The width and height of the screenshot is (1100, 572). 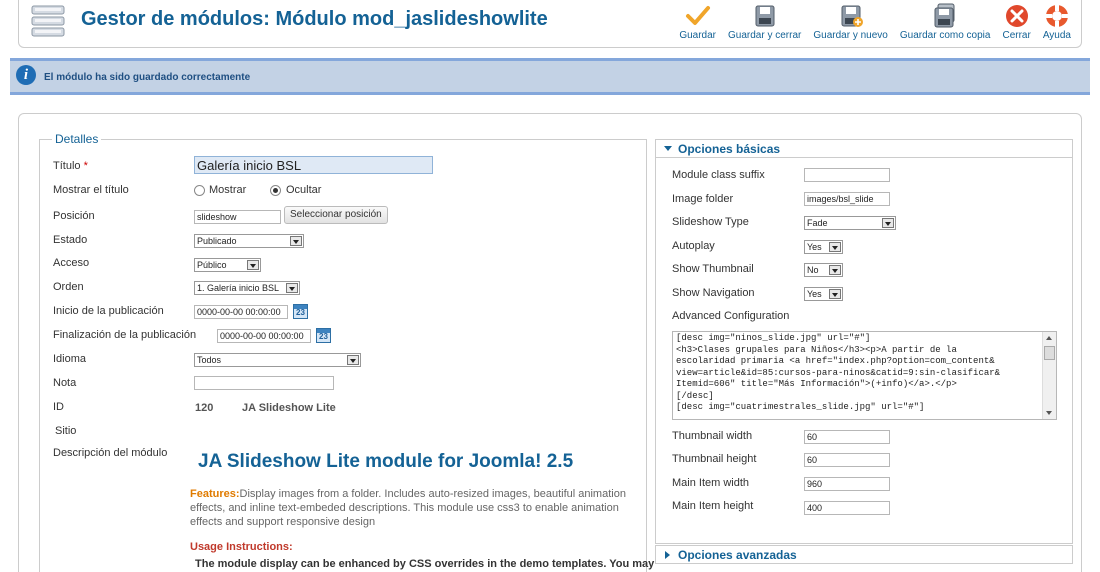 I want to click on title-label: Título *, so click(x=70, y=166).